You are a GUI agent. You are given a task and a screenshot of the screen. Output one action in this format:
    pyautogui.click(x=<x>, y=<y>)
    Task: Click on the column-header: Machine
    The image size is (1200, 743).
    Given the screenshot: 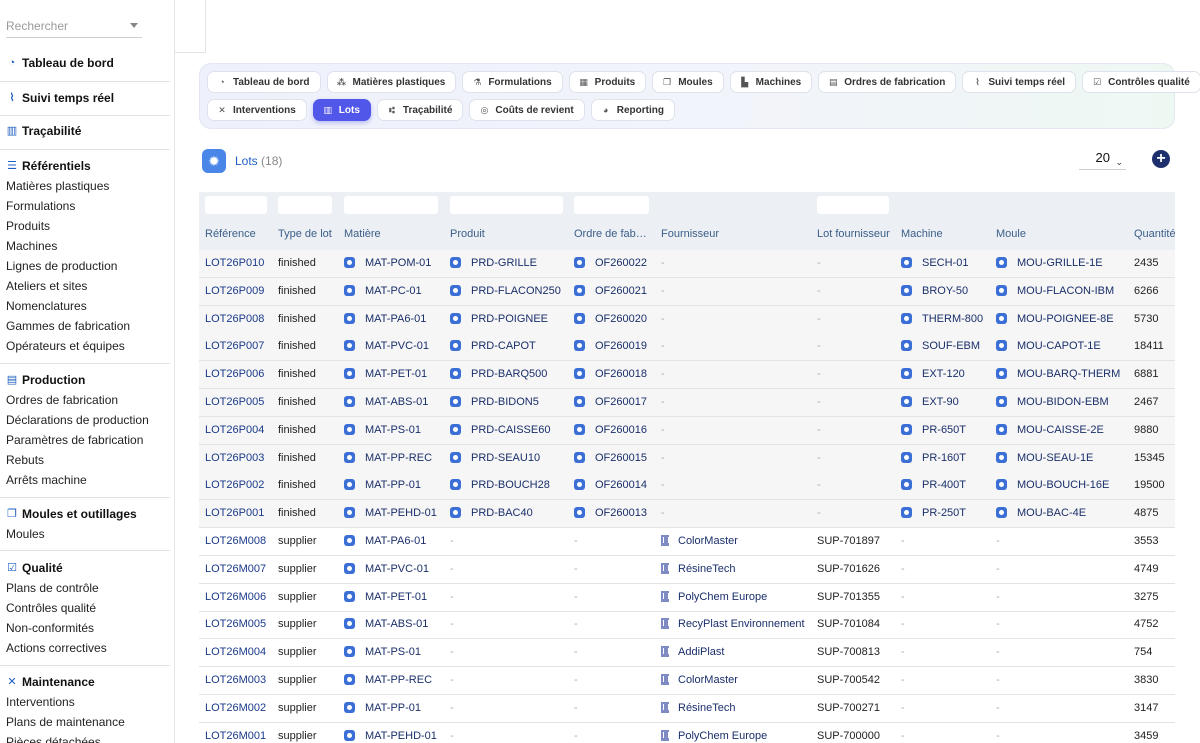 What is the action you would take?
    pyautogui.click(x=922, y=234)
    